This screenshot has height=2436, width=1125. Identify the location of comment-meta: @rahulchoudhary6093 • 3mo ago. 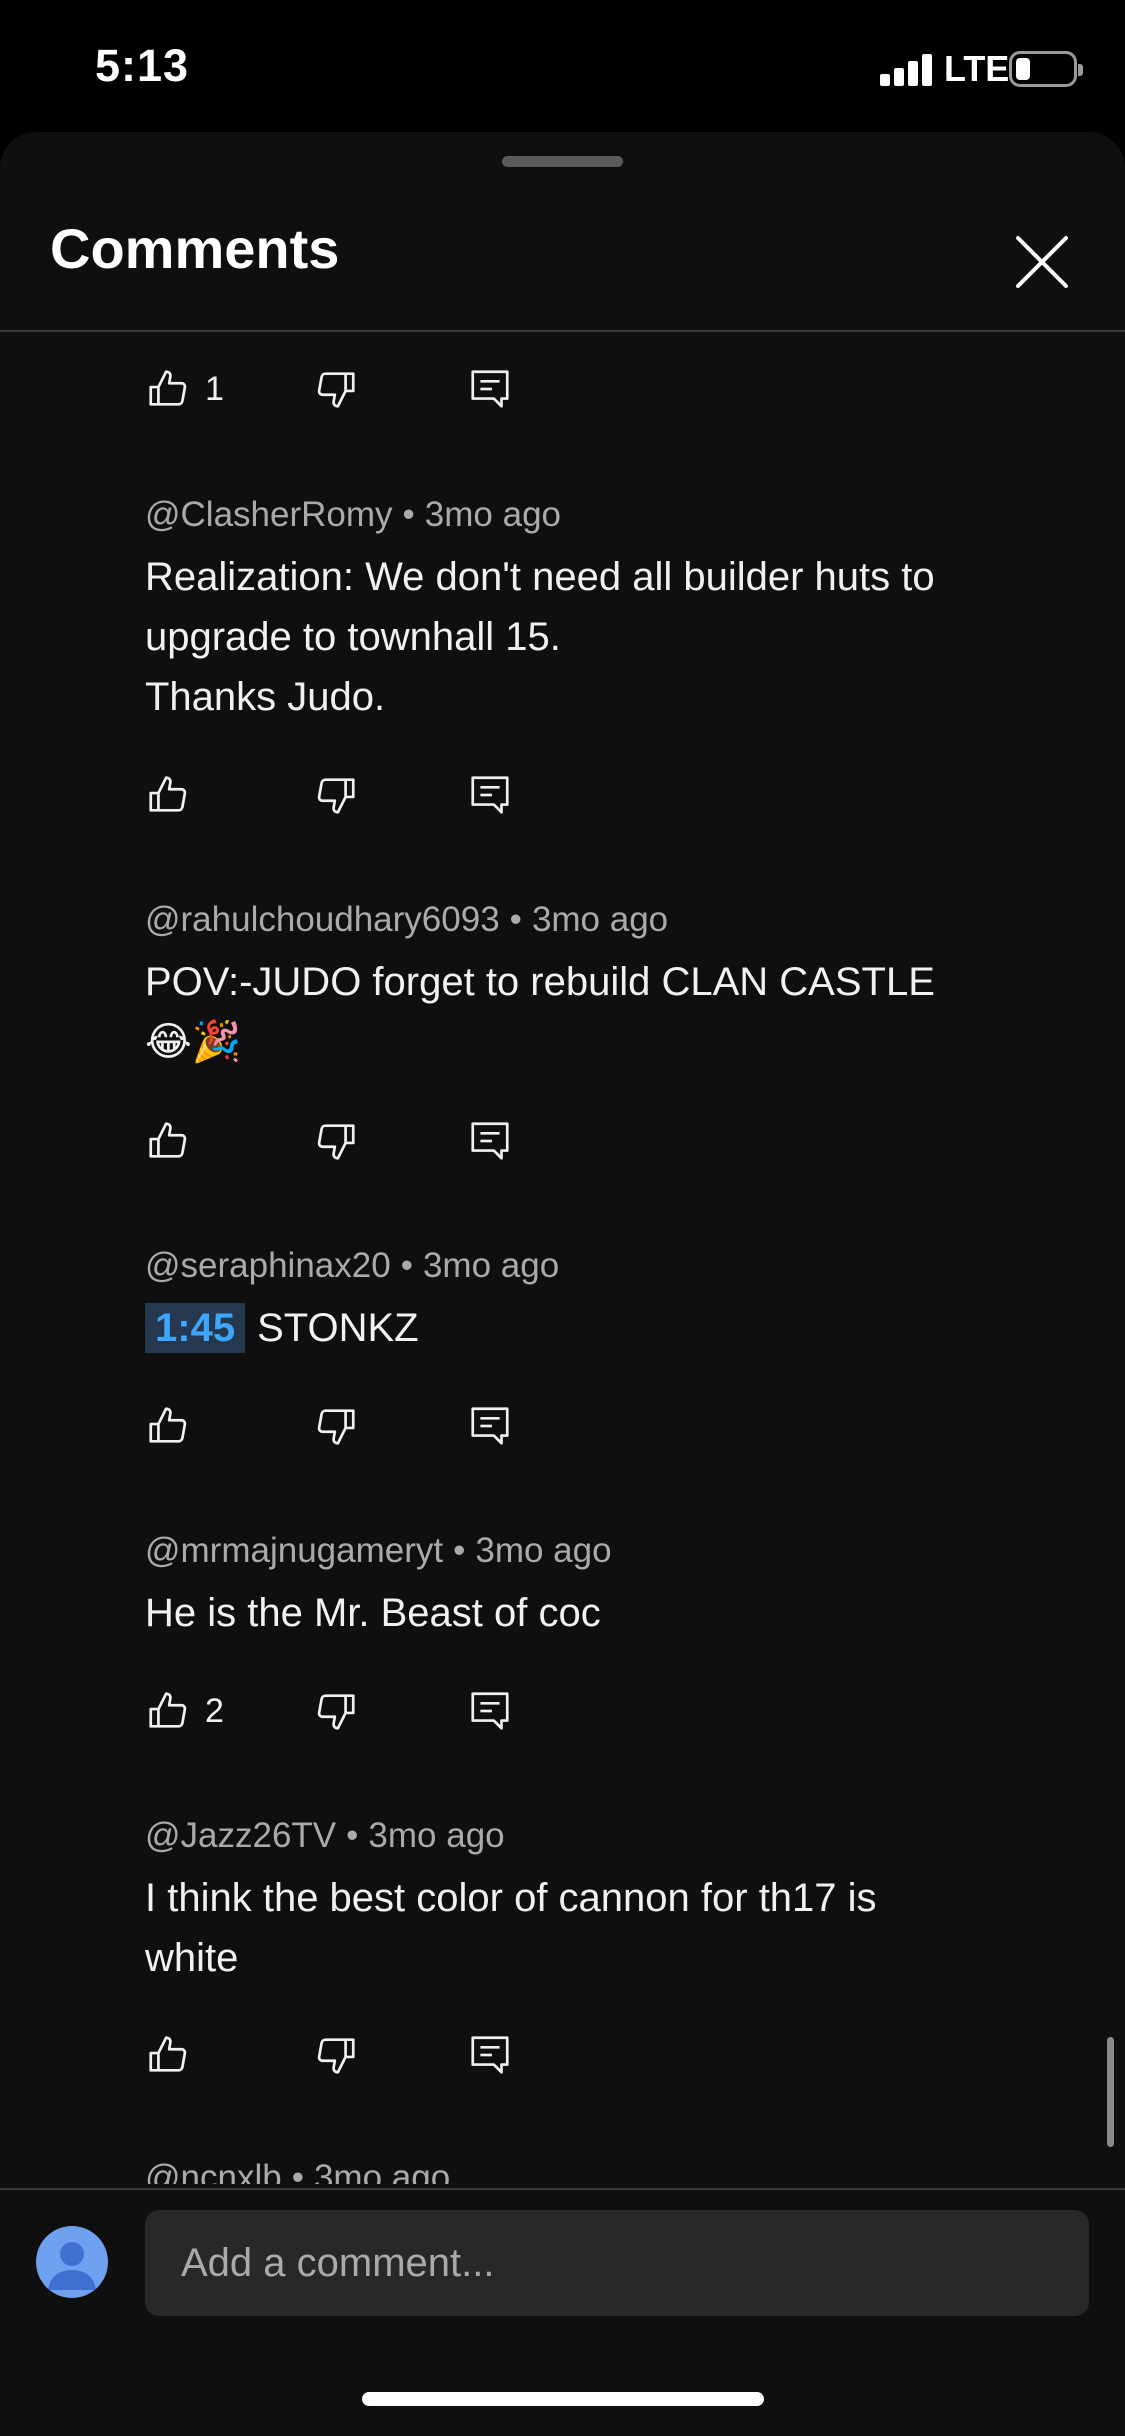
(407, 919).